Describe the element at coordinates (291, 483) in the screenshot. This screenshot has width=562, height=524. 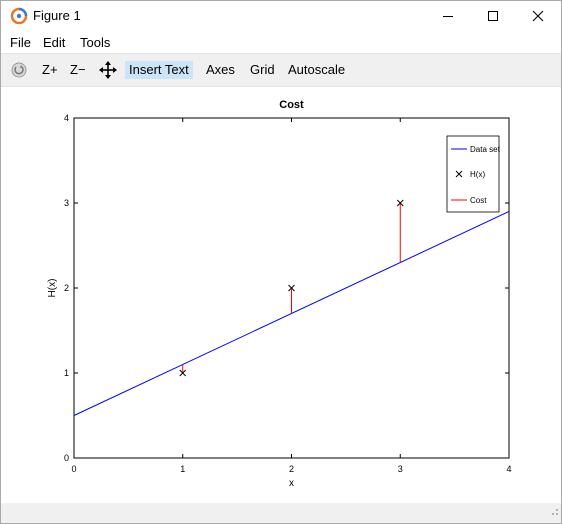
I see `x-axis-label: x` at that location.